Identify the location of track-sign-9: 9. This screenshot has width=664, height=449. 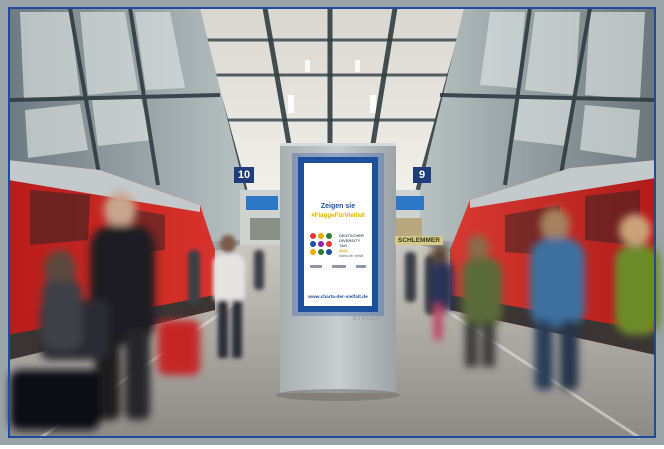
(422, 175).